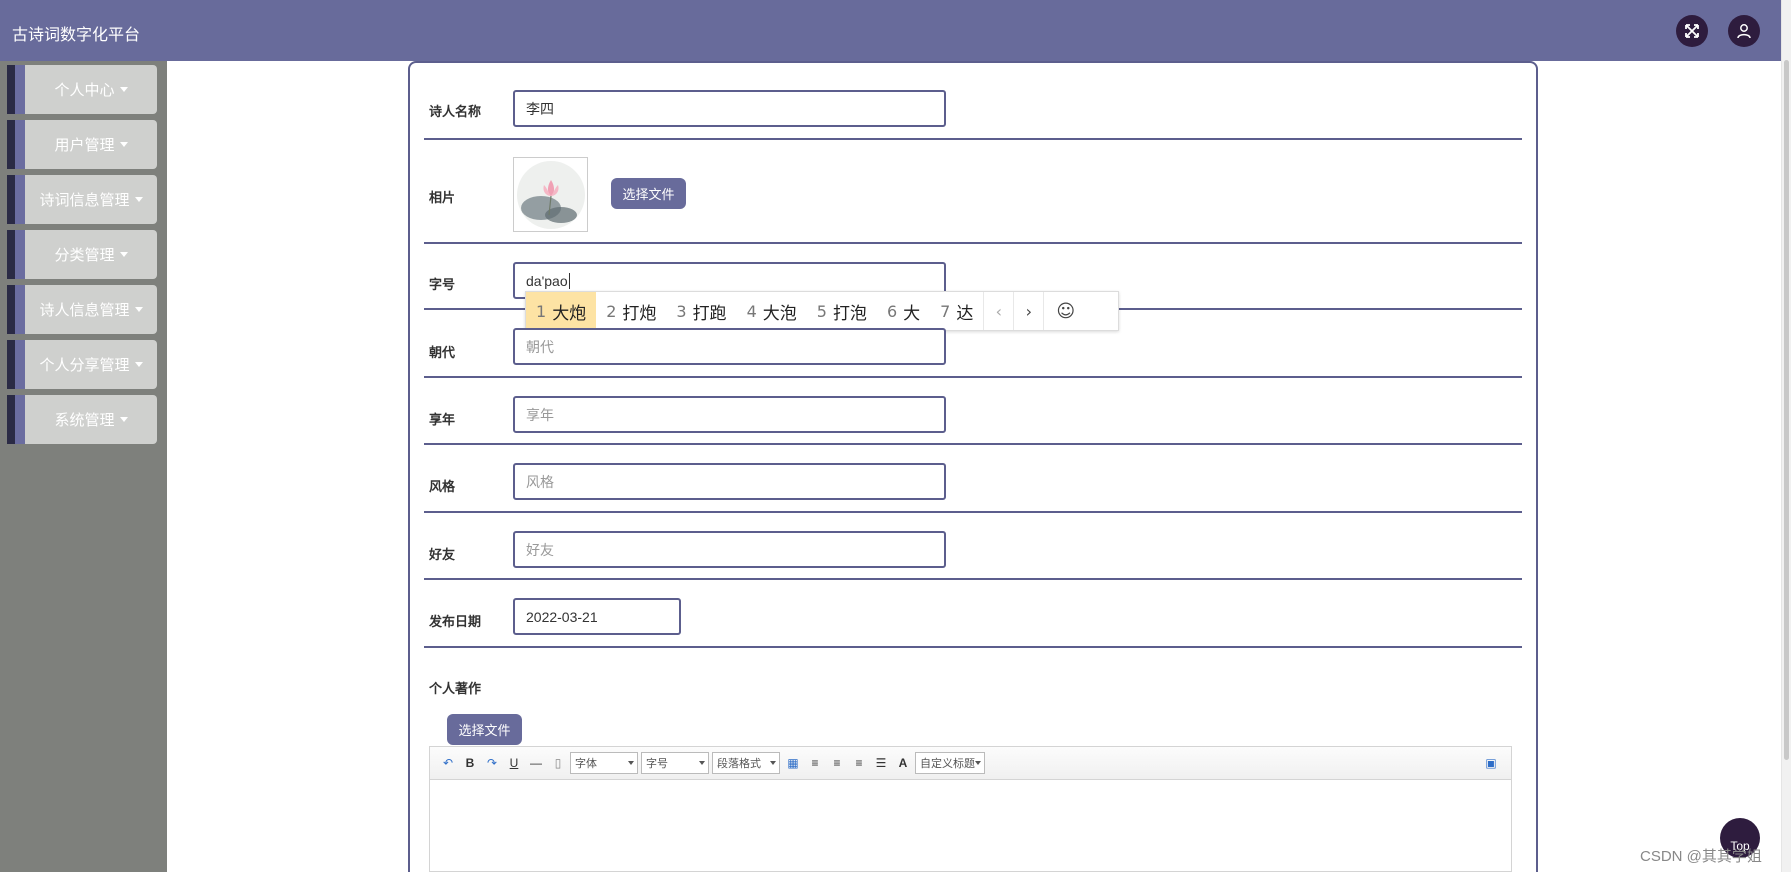 Image resolution: width=1791 pixels, height=872 pixels. What do you see at coordinates (837, 763) in the screenshot?
I see `align-right-icon: ≡` at bounding box center [837, 763].